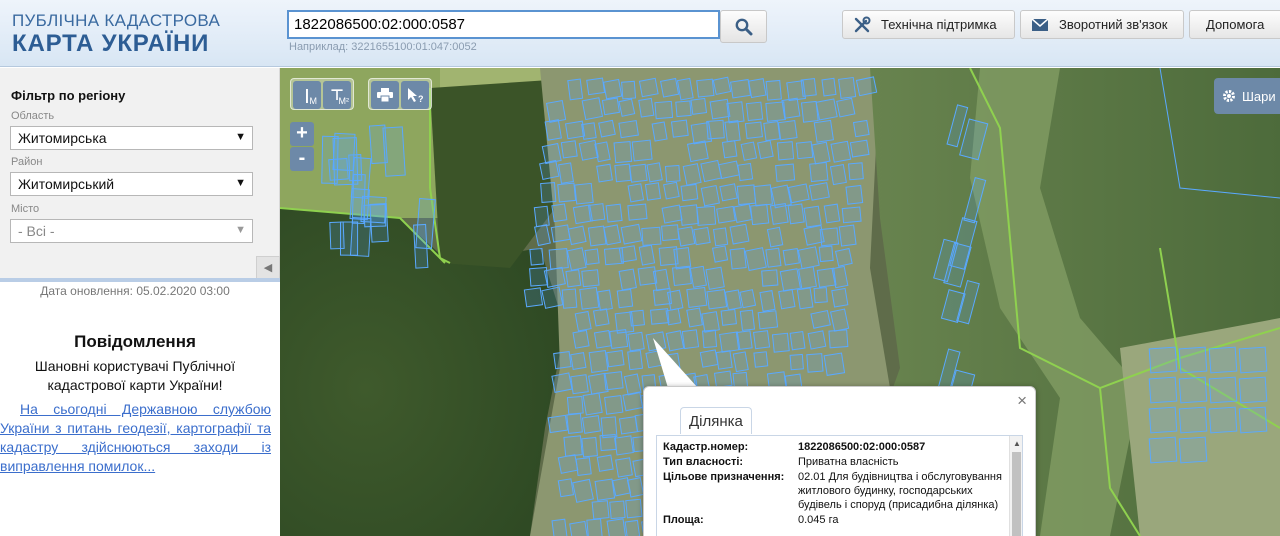 This screenshot has height=536, width=1280. What do you see at coordinates (1022, 401) in the screenshot?
I see `close-icon: ×` at bounding box center [1022, 401].